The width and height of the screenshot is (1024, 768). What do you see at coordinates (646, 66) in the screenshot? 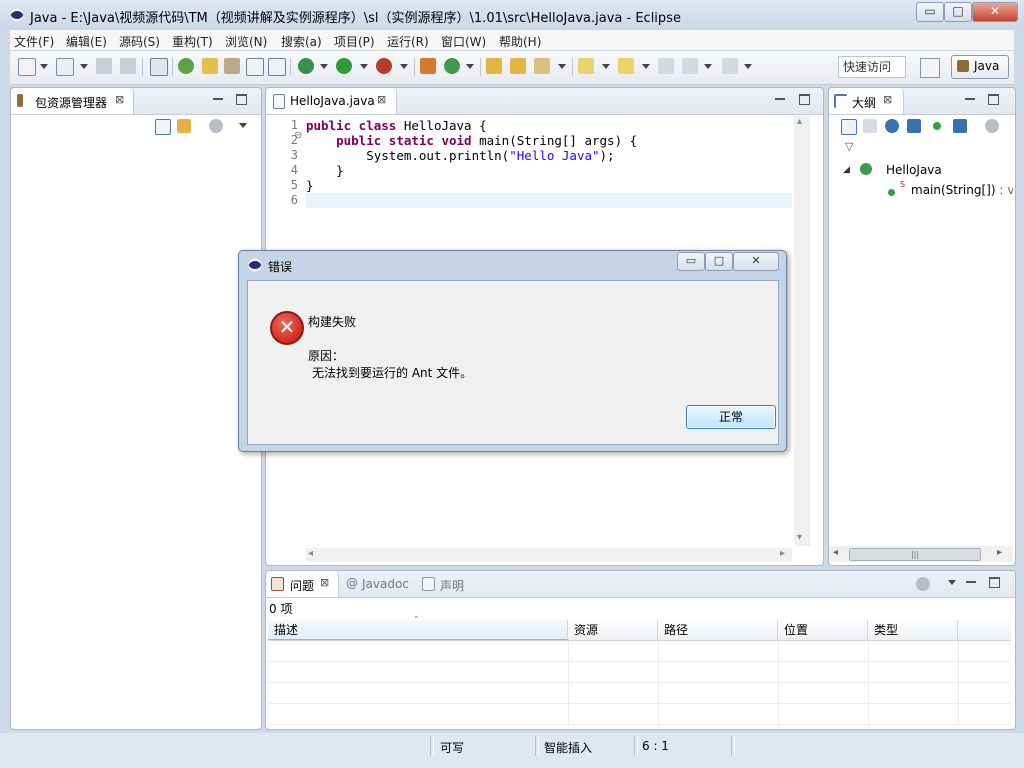
I see `previous-annotation-dropdown-icon` at bounding box center [646, 66].